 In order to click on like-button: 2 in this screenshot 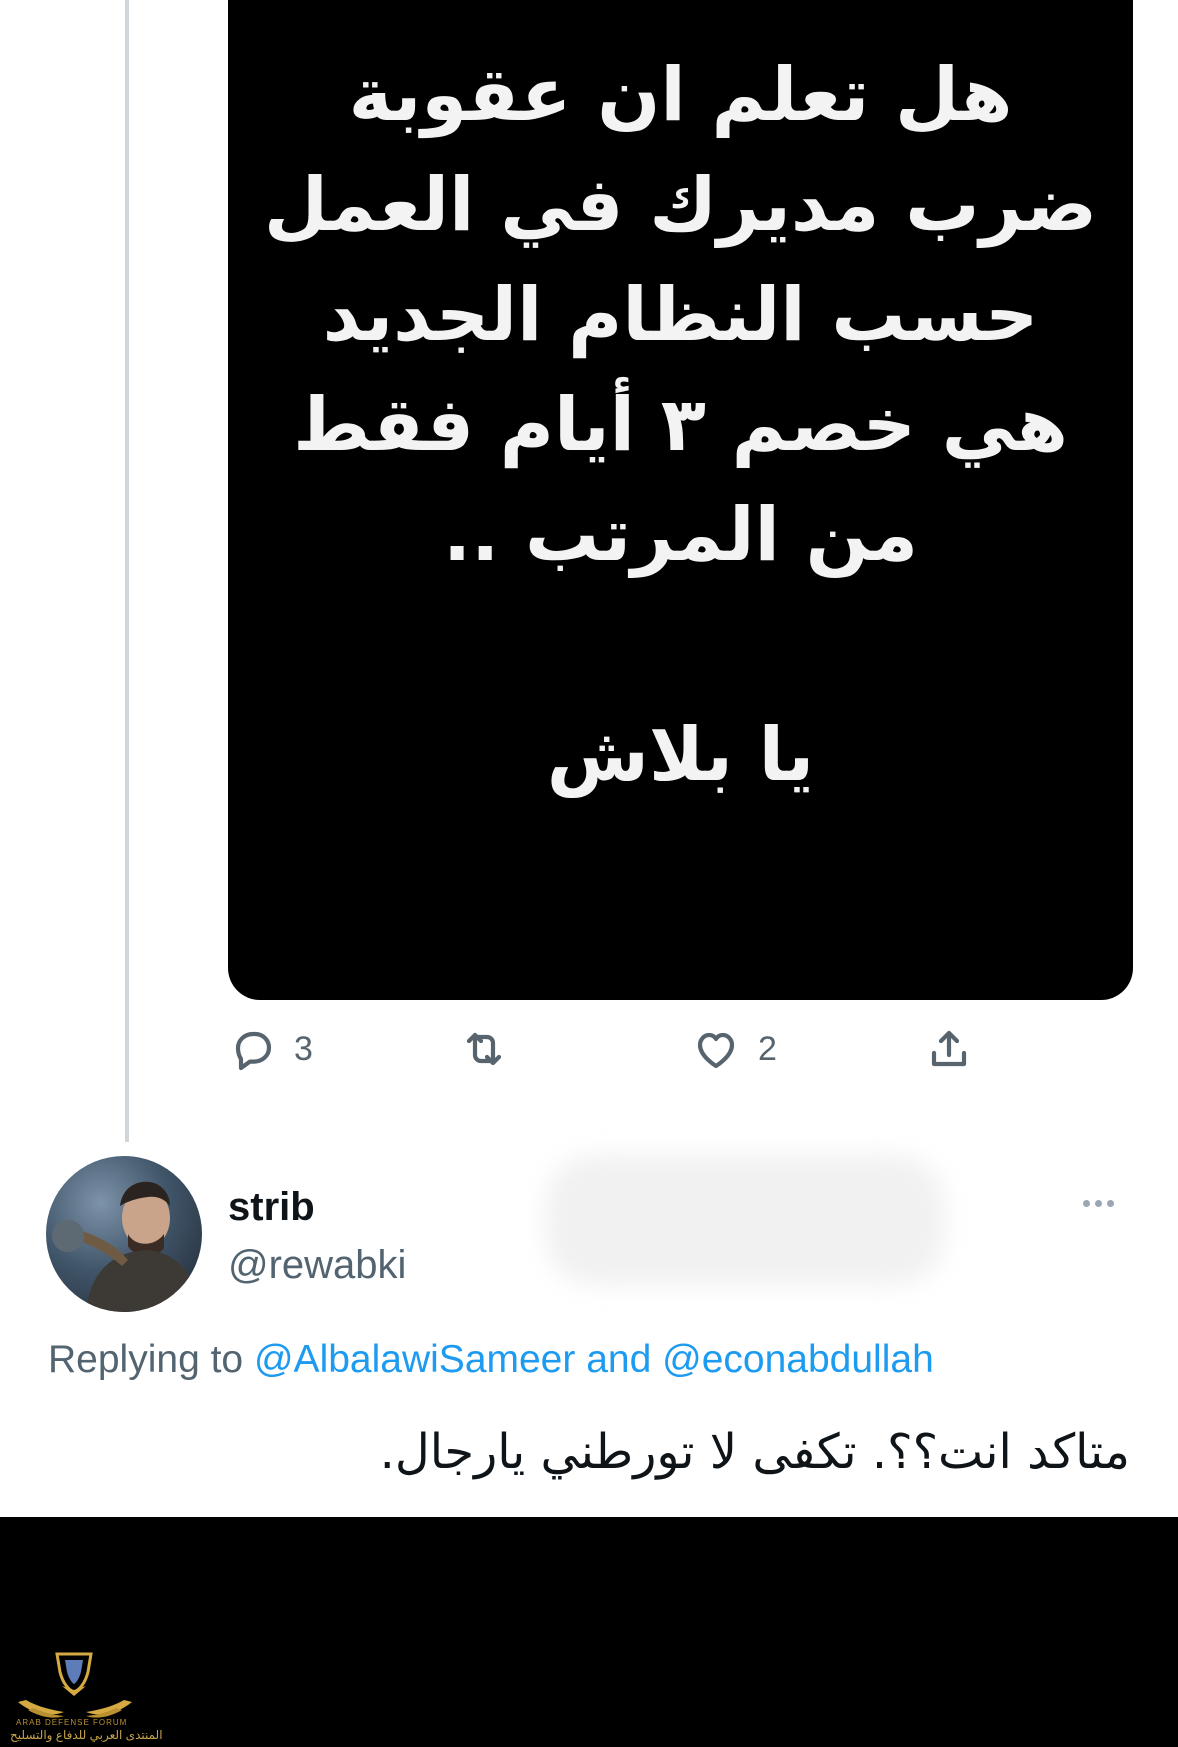, I will do `click(734, 1049)`.